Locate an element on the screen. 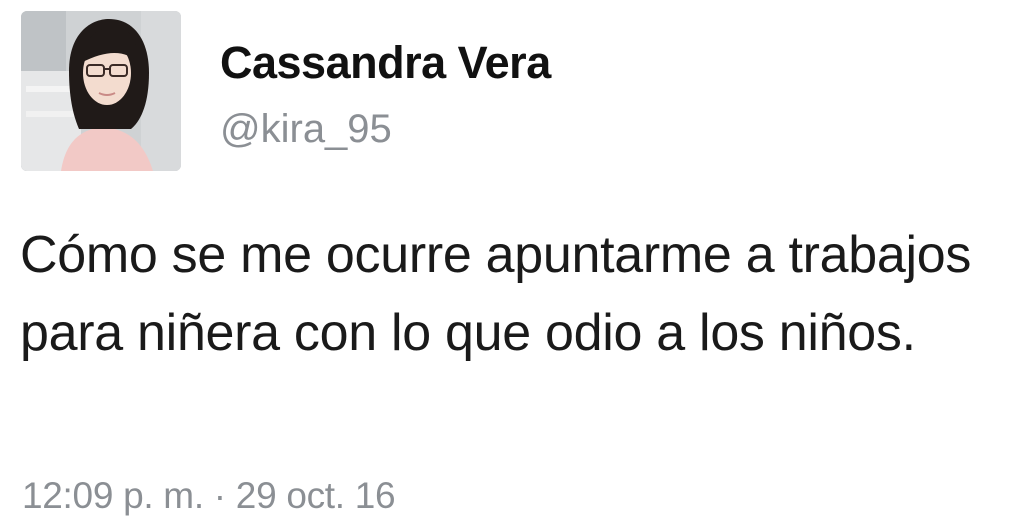 The image size is (1018, 531). avatar is located at coordinates (101, 91).